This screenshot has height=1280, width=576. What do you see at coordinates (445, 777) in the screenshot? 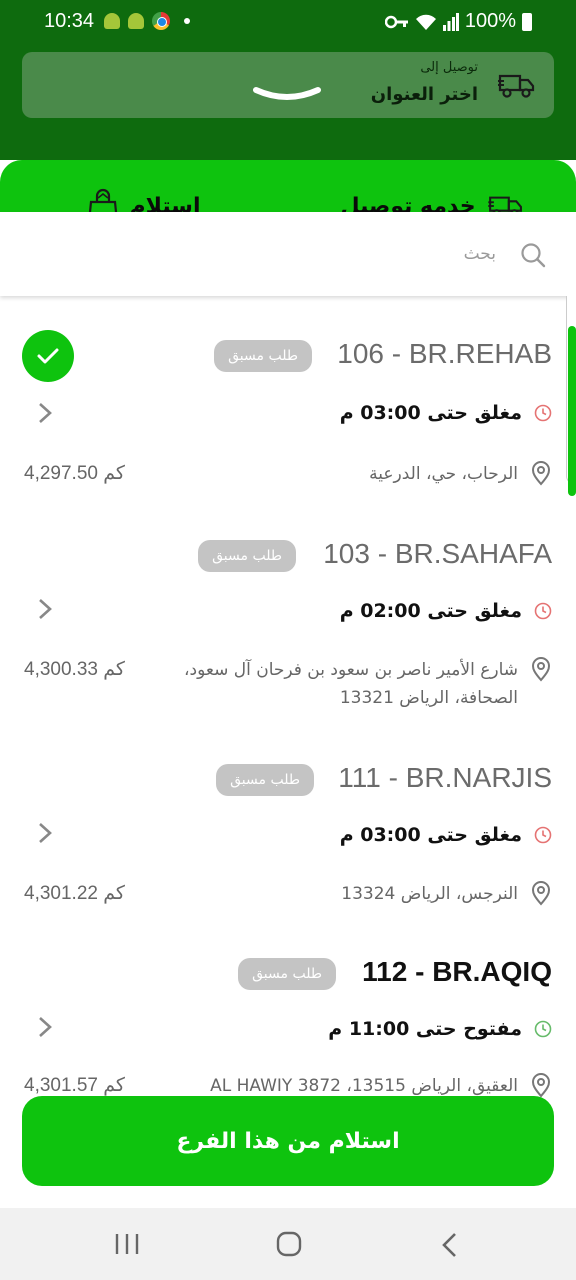
I see `branch-title: 111 - BR.NARJIS` at bounding box center [445, 777].